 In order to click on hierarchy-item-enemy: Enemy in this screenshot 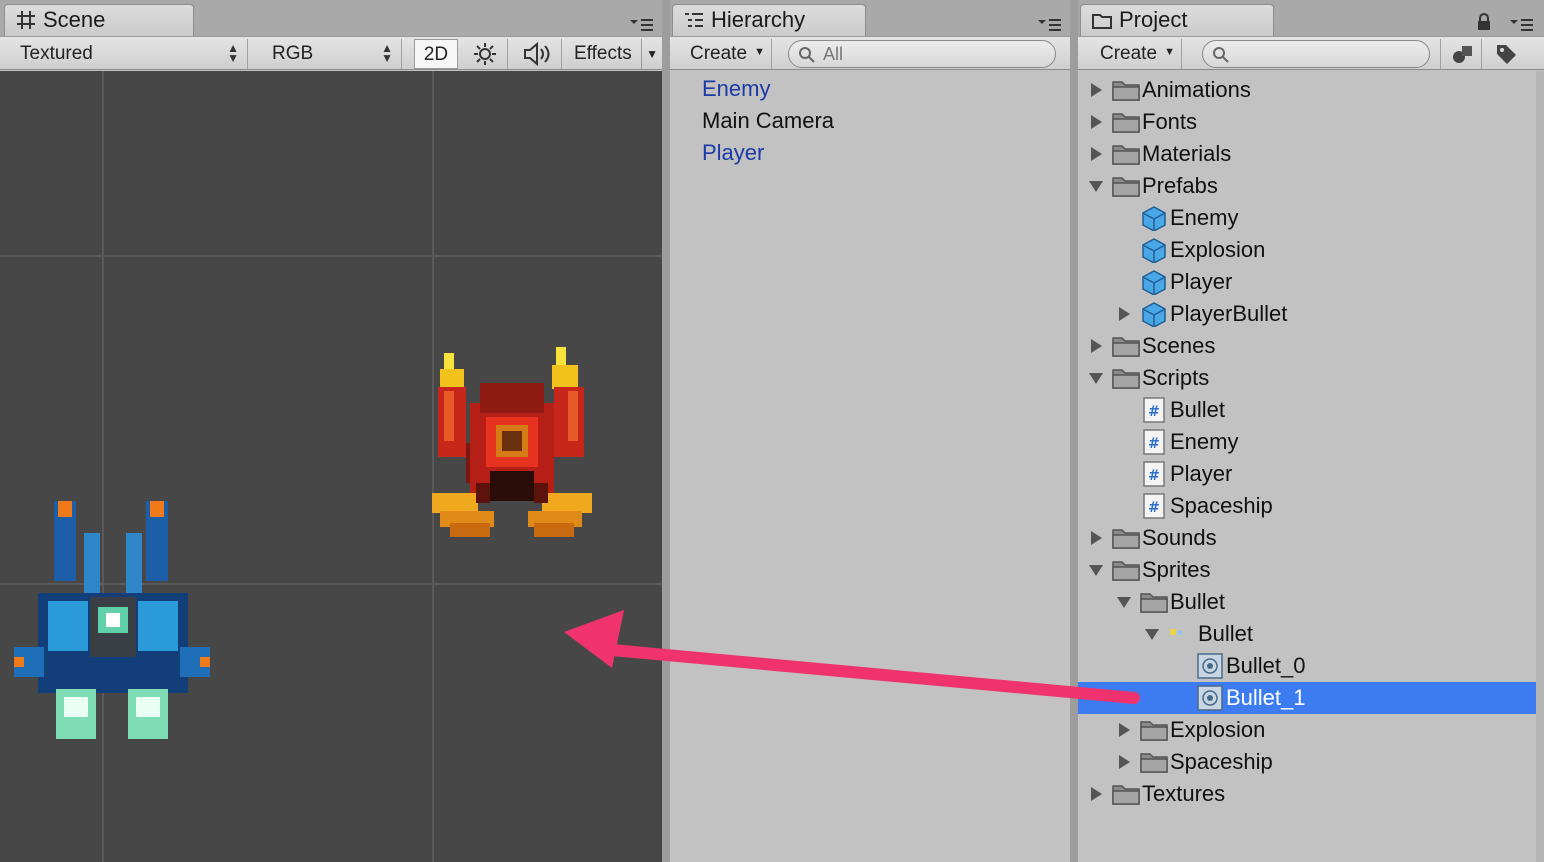, I will do `click(736, 89)`.